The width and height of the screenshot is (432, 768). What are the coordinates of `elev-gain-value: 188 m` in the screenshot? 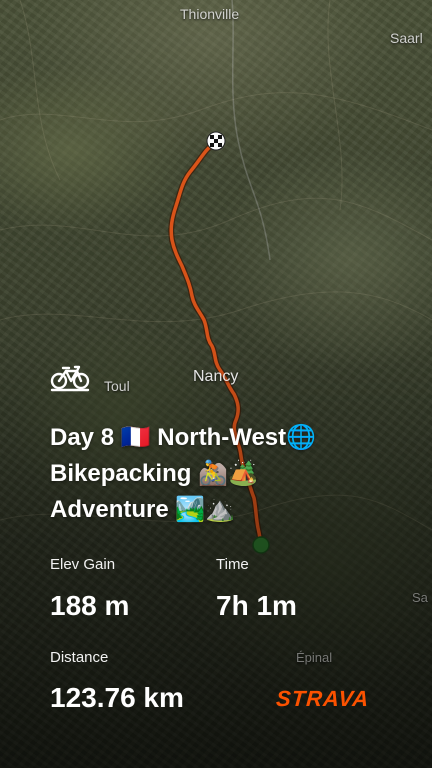 It's located at (90, 605).